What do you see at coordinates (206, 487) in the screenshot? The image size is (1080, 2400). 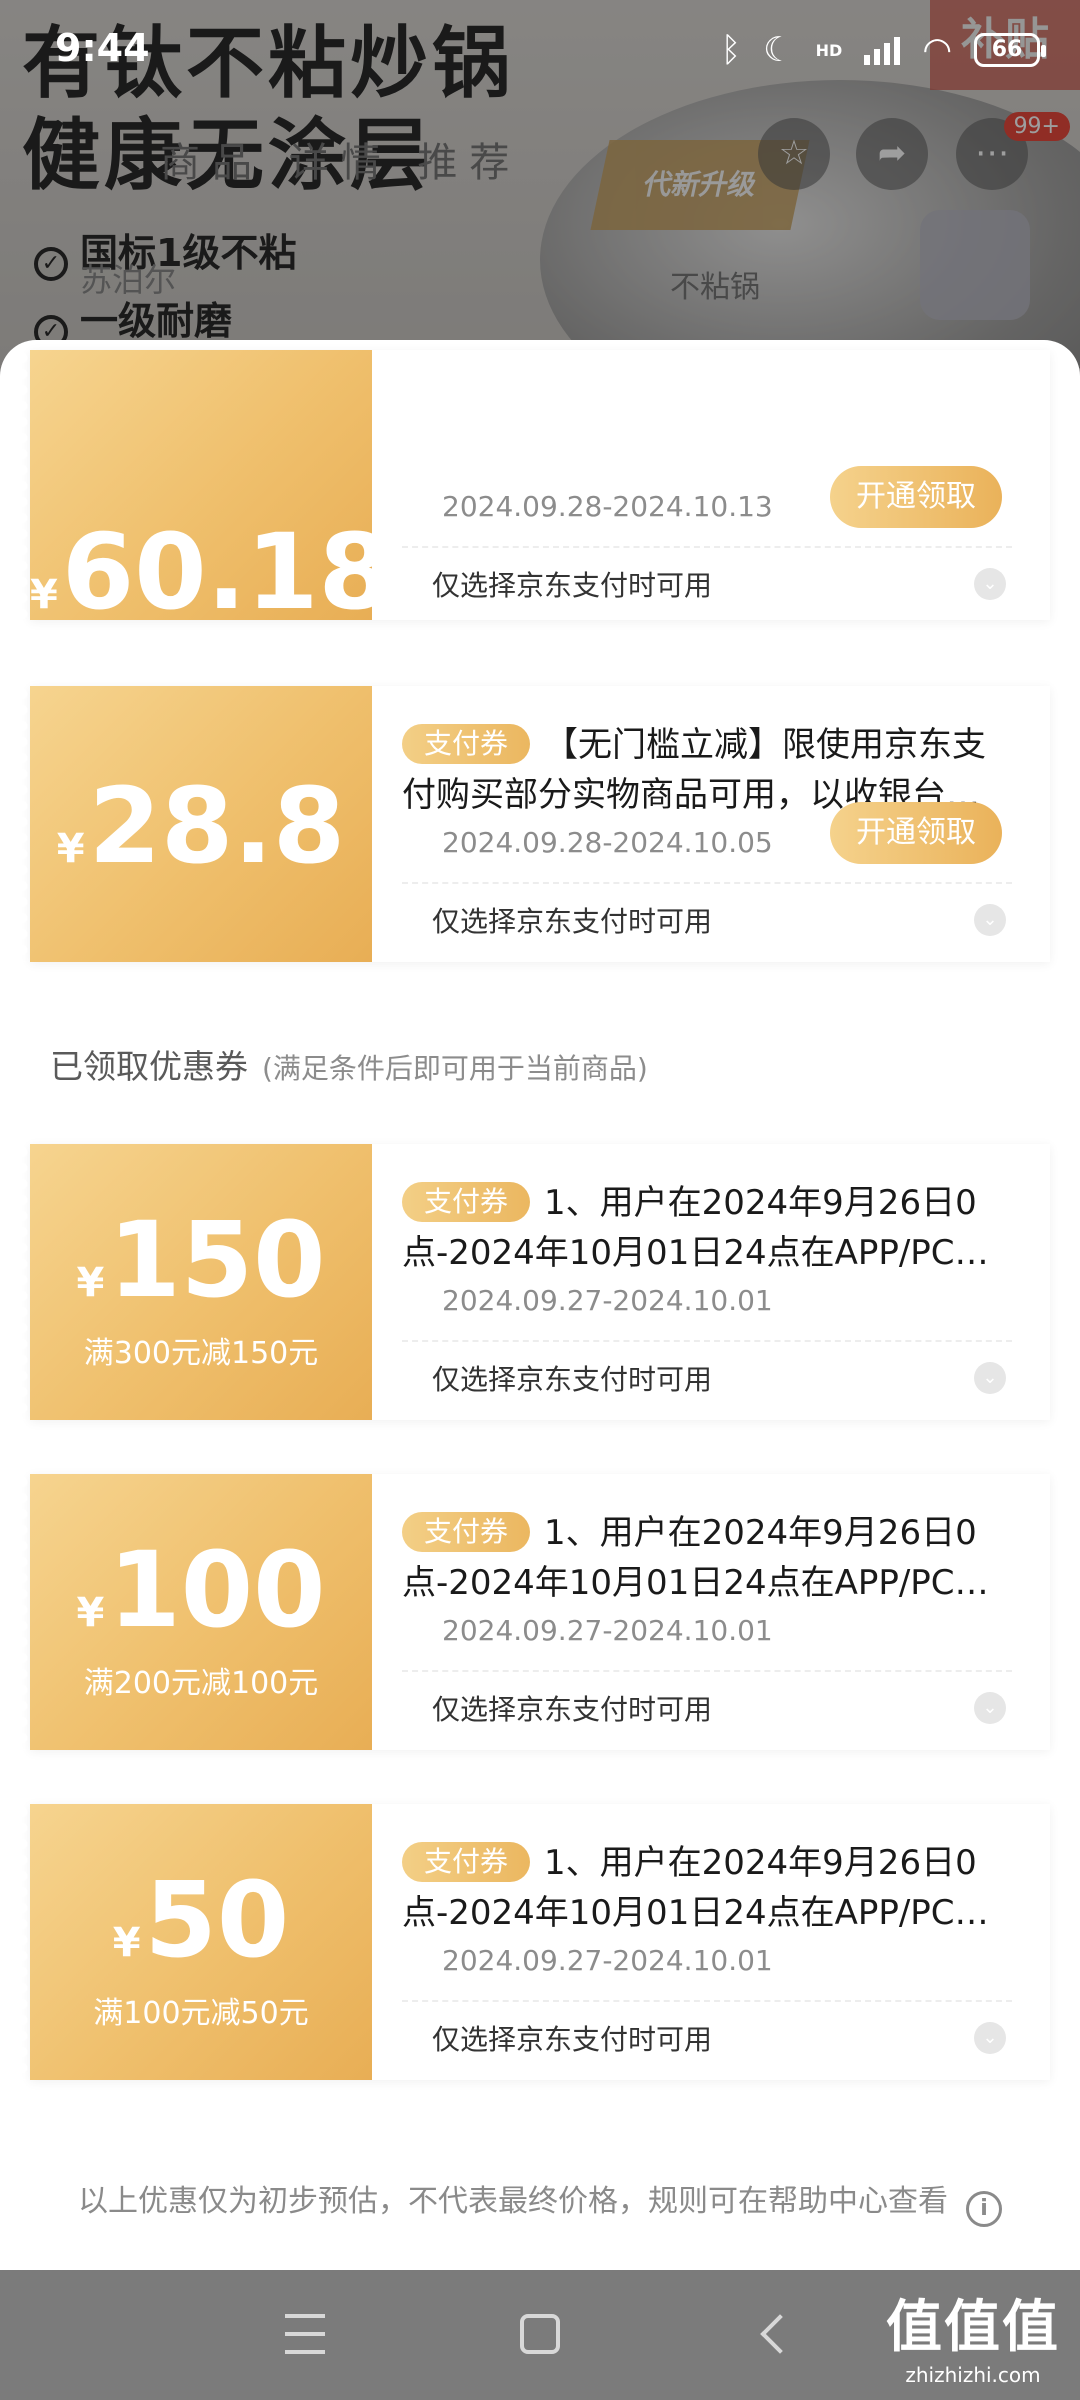 I see `coupon-amount-panel: ¥60.18` at bounding box center [206, 487].